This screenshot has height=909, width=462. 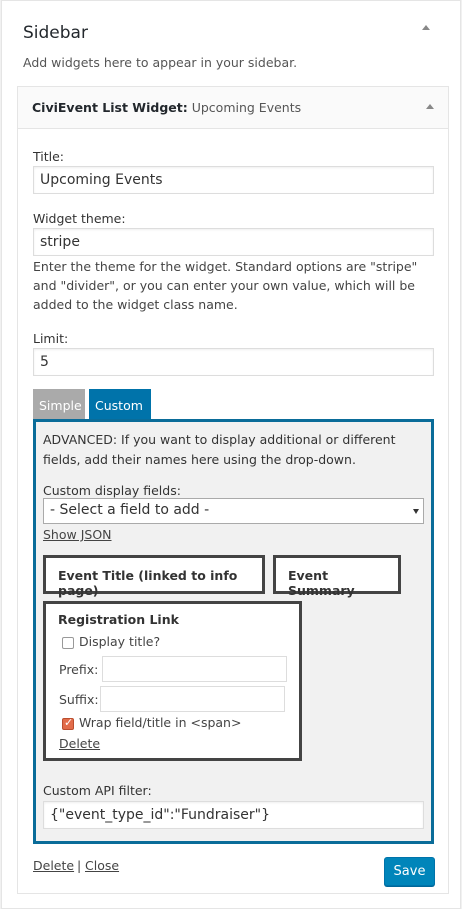 I want to click on prefix-label: Prefix:, so click(x=79, y=669).